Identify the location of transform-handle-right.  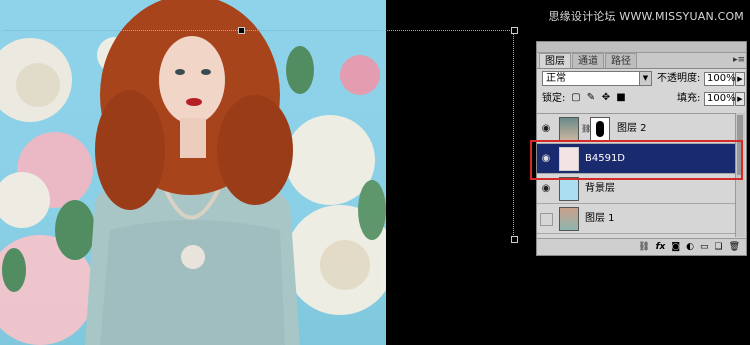
(514, 239).